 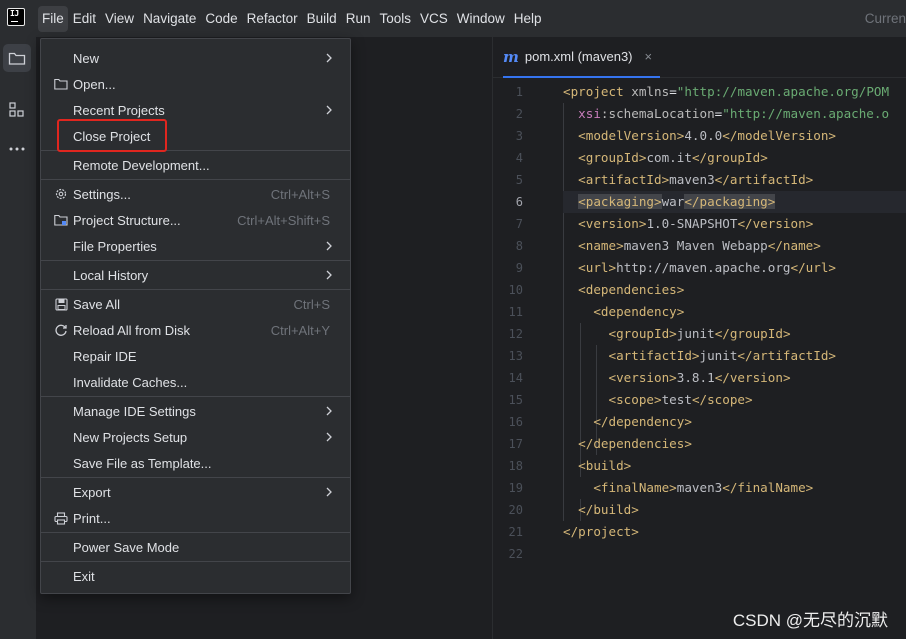 I want to click on reload-icon, so click(x=61, y=330).